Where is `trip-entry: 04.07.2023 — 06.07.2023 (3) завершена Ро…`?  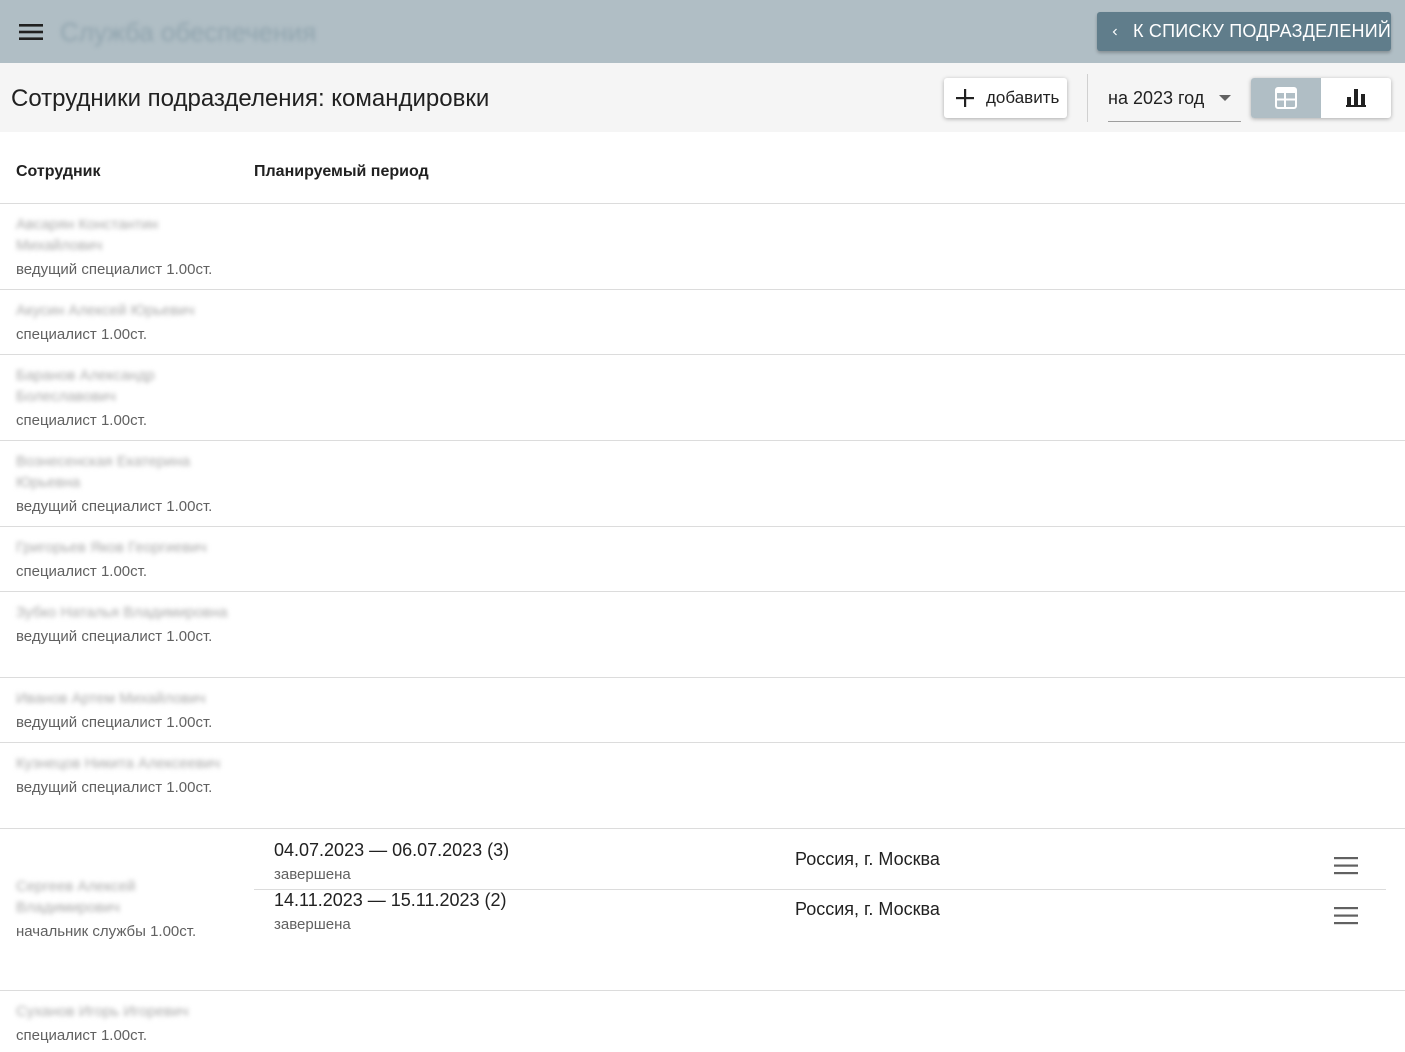
trip-entry: 04.07.2023 — 06.07.2023 (3) завершена Ро… is located at coordinates (820, 865).